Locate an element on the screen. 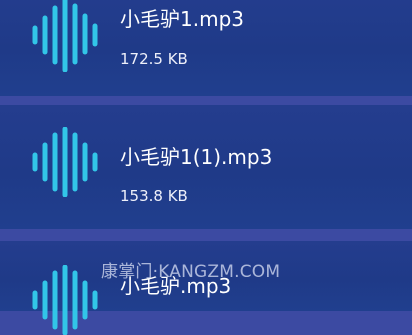  watermark: 康掌门·KANGZM.COM is located at coordinates (191, 272).